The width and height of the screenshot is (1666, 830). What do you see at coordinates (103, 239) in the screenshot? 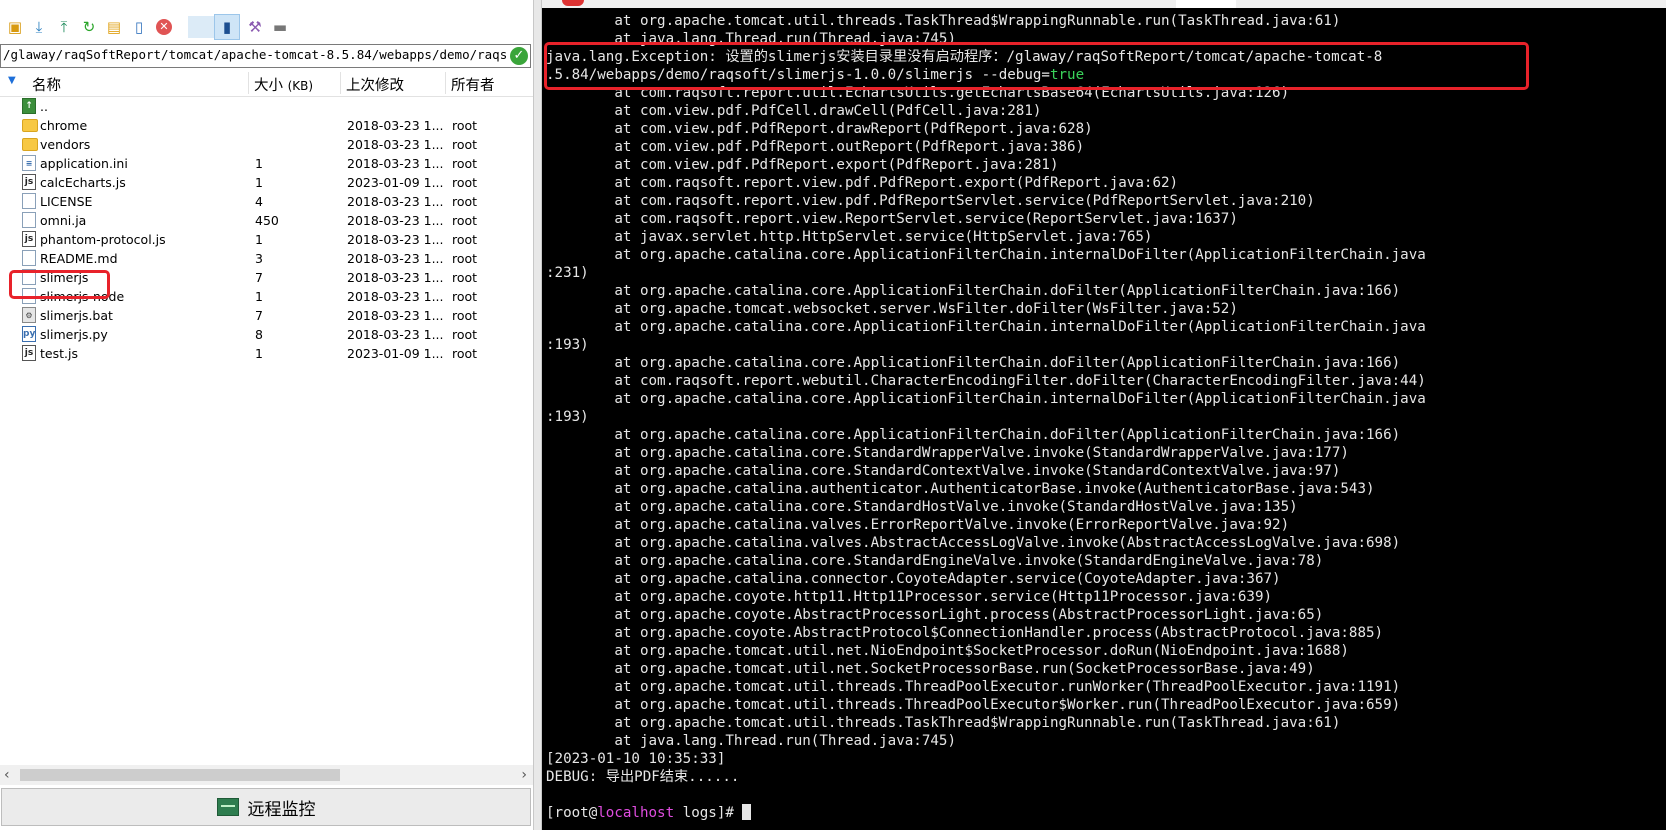
I see `file-name: phantom-protocol.js` at bounding box center [103, 239].